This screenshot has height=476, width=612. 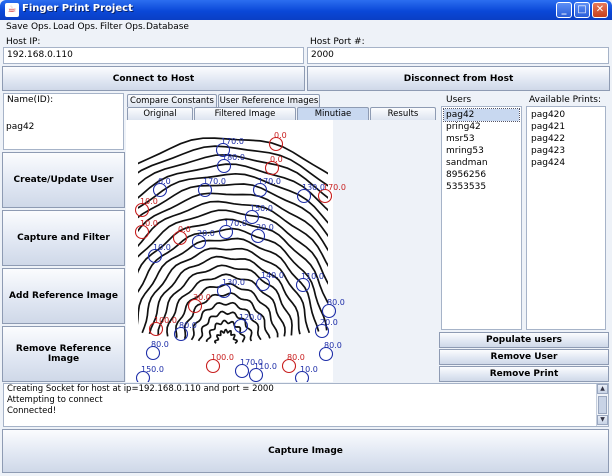 What do you see at coordinates (524, 340) in the screenshot?
I see `populate-users-button: Populate users` at bounding box center [524, 340].